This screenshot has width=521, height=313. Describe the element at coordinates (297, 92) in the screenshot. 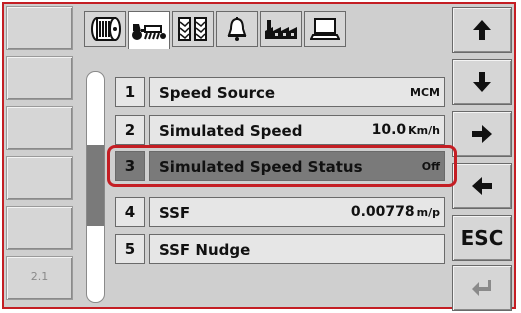

I see `row-field: Speed Source MCM` at that location.